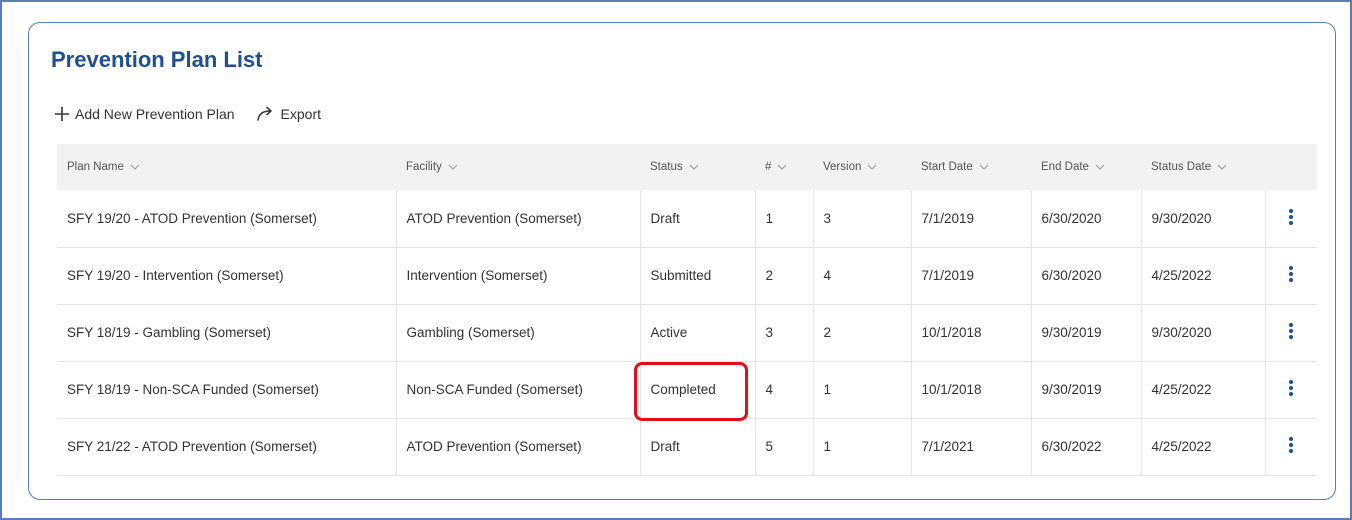 The width and height of the screenshot is (1352, 520). I want to click on cell-number: 3, so click(784, 333).